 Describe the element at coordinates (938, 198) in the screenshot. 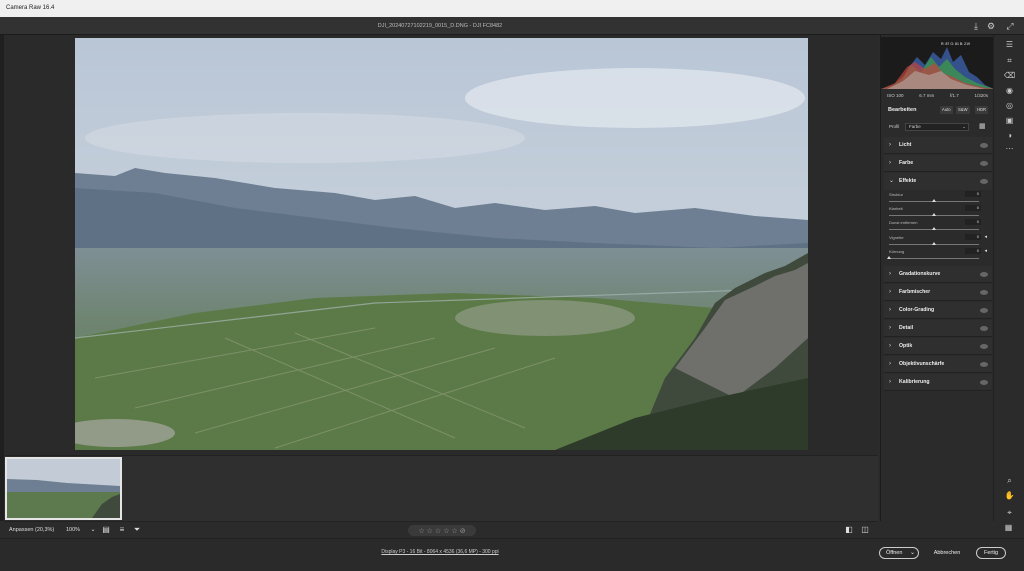

I see `slider-struktur: Struktur 0` at that location.